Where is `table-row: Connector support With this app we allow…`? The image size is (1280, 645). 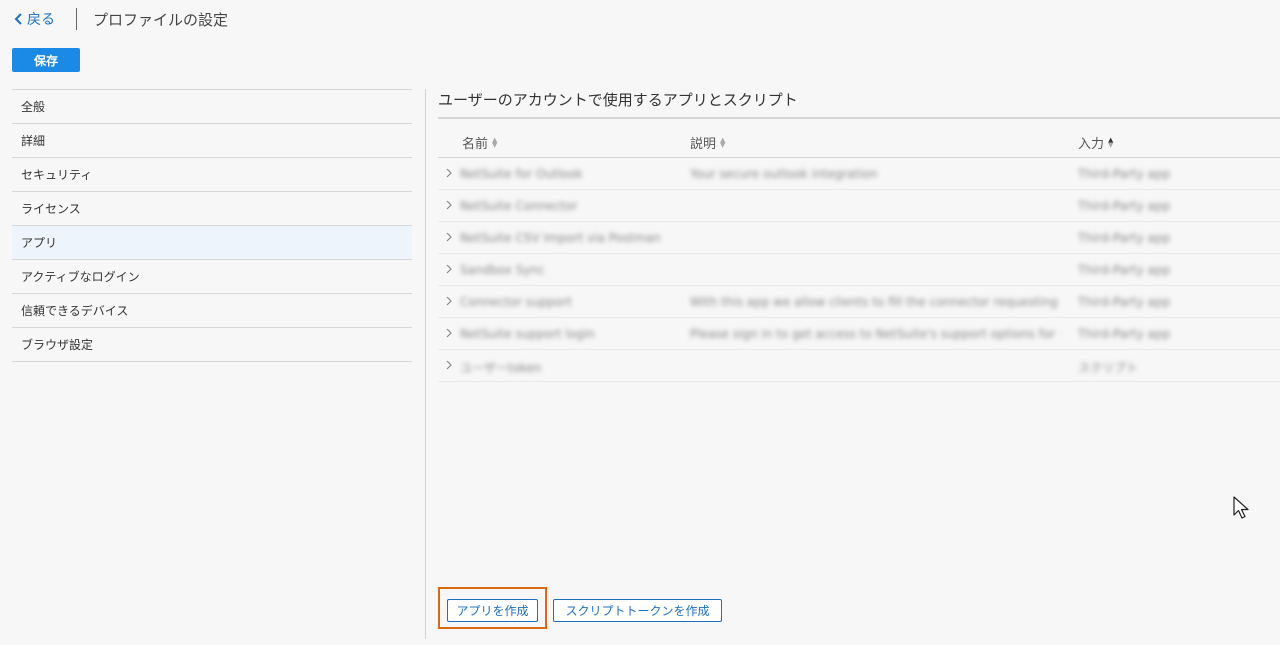
table-row: Connector support With this app we allow… is located at coordinates (859, 302).